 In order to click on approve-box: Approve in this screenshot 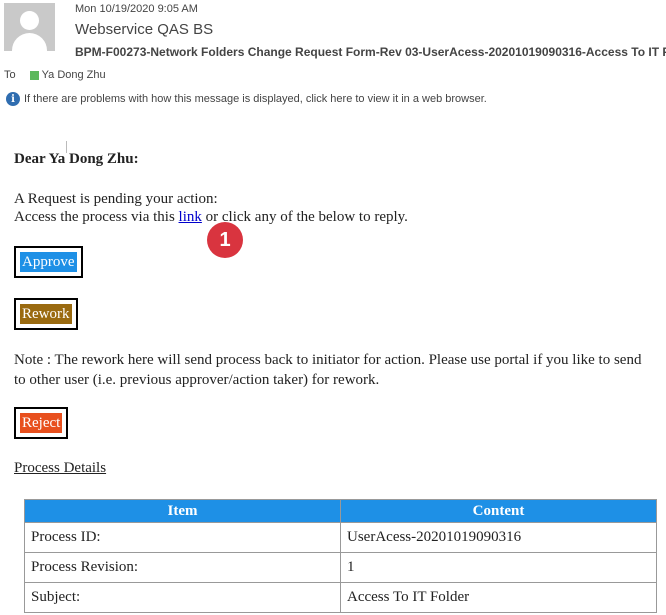, I will do `click(48, 262)`.